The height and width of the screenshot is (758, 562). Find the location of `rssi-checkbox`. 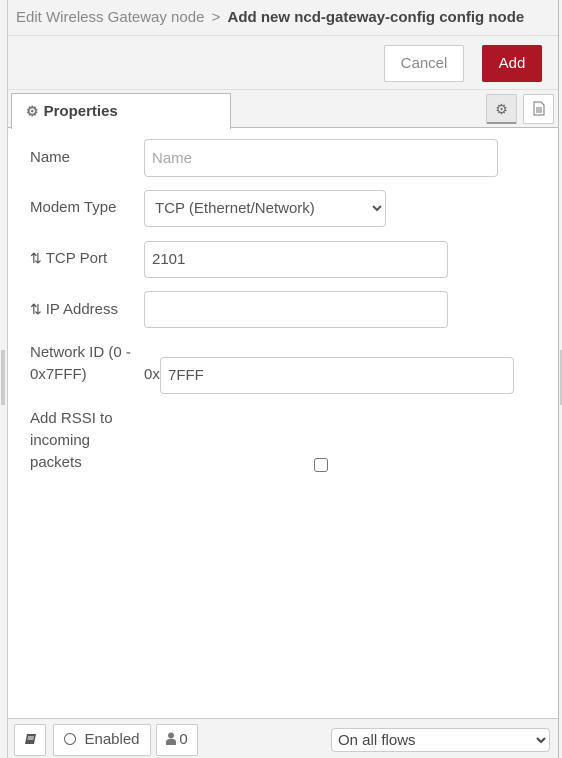

rssi-checkbox is located at coordinates (321, 465).